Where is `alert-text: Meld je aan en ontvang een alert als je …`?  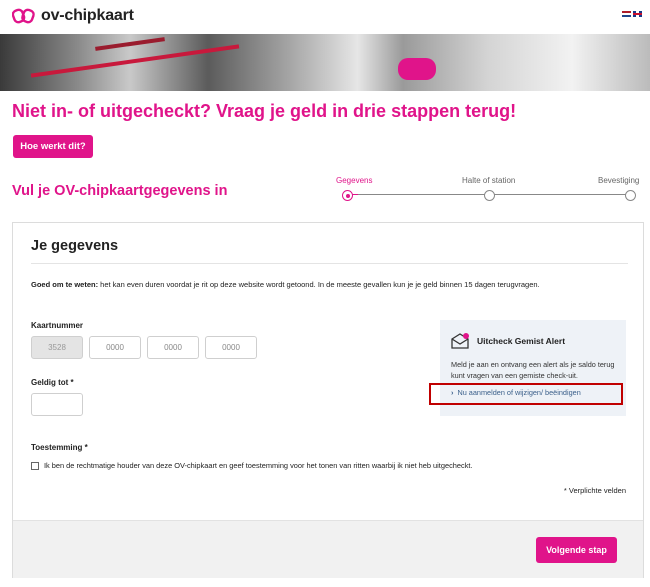 alert-text: Meld je aan en ontvang een alert als je … is located at coordinates (533, 370).